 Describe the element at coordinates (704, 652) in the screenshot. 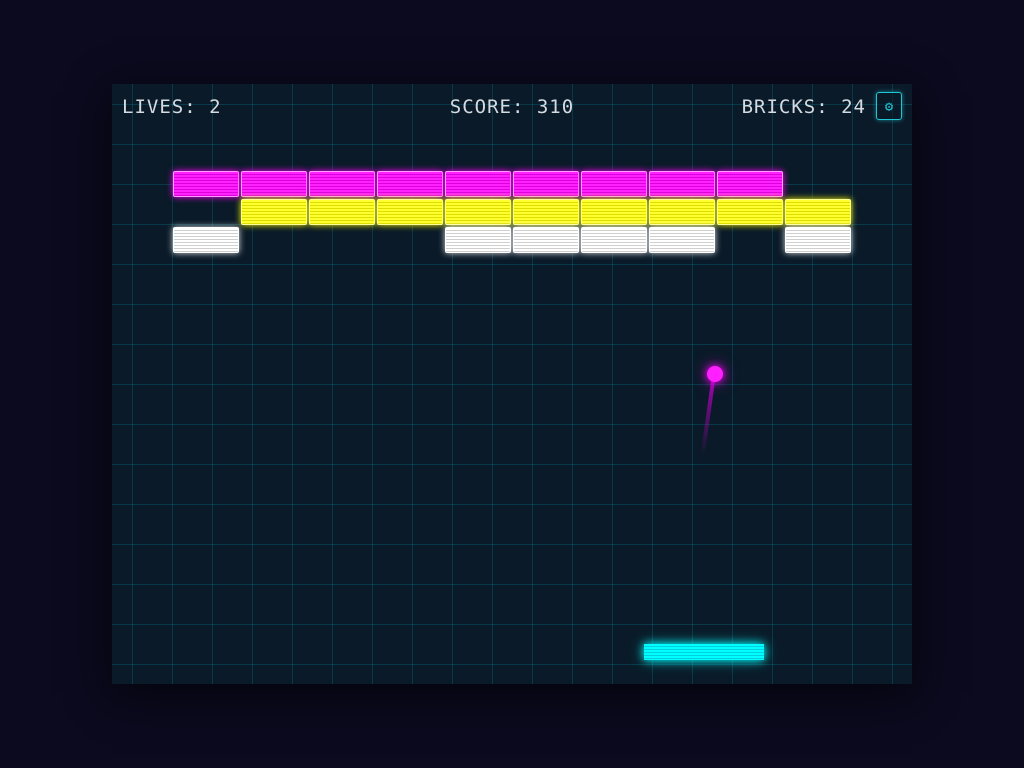

I see `paddle` at that location.